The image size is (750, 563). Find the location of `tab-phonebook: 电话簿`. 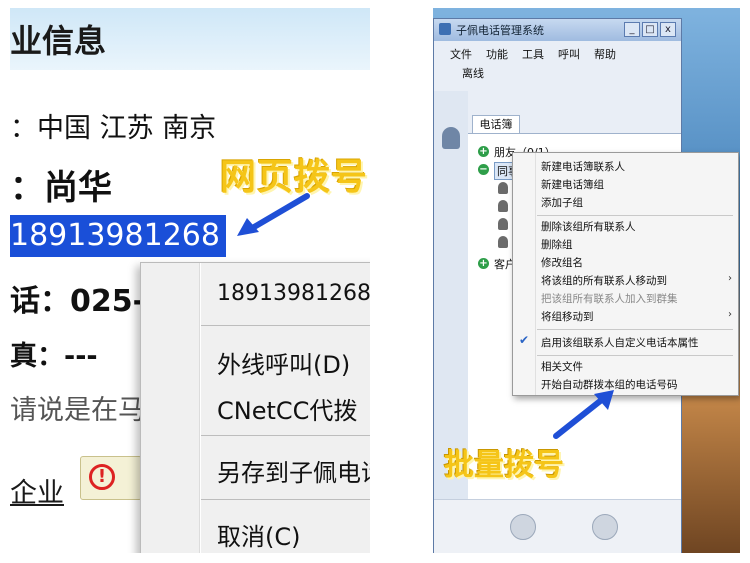

tab-phonebook: 电话簿 is located at coordinates (496, 124).